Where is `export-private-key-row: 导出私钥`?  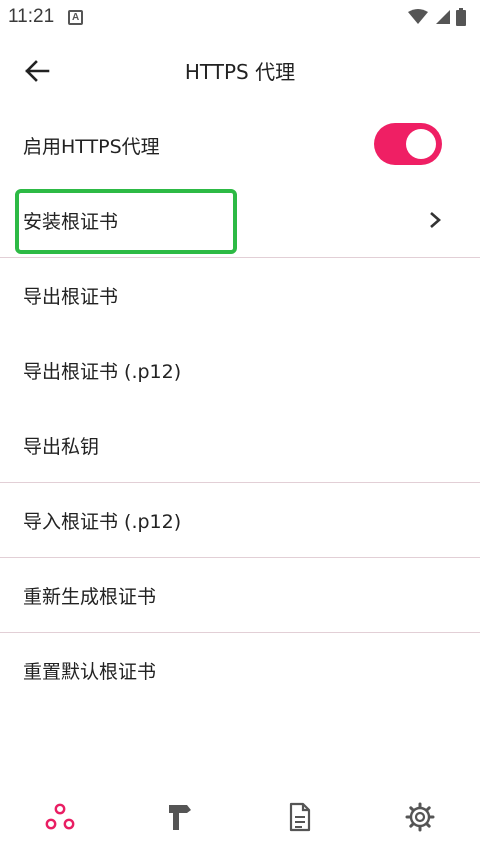 export-private-key-row: 导出私钥 is located at coordinates (240, 445).